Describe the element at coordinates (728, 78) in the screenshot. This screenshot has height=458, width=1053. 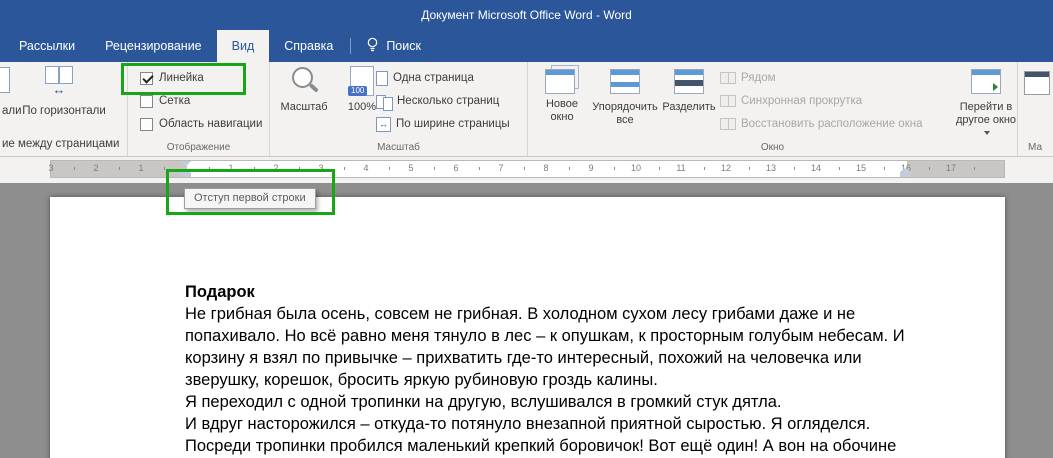
I see `side-by-side-icon` at that location.